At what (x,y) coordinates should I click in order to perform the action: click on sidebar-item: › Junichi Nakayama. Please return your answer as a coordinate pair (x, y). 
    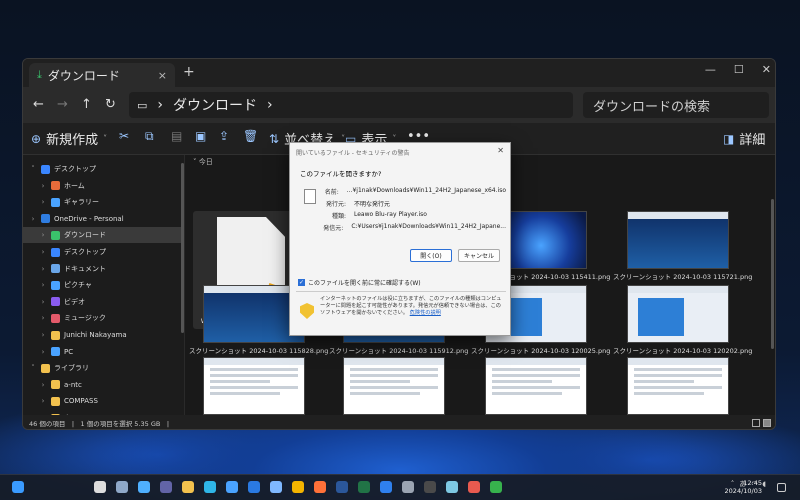
    Looking at the image, I should click on (102, 335).